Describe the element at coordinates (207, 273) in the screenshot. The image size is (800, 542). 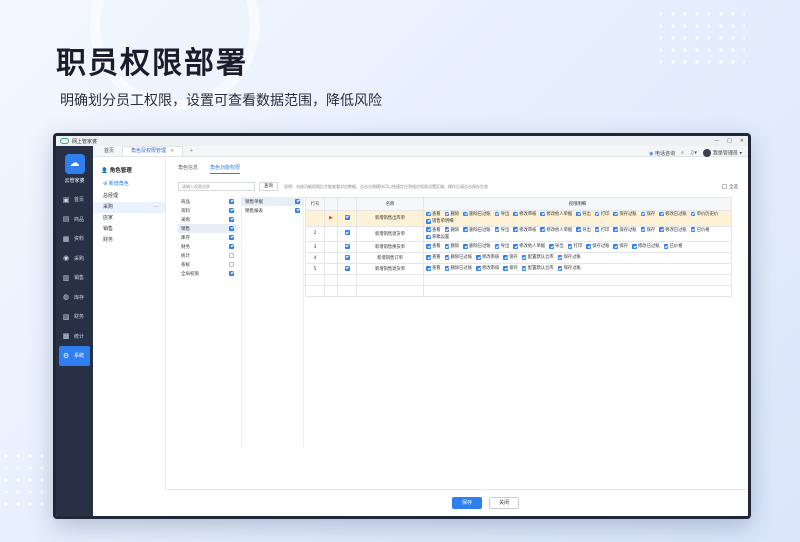
I see `module-item: 全局权限` at that location.